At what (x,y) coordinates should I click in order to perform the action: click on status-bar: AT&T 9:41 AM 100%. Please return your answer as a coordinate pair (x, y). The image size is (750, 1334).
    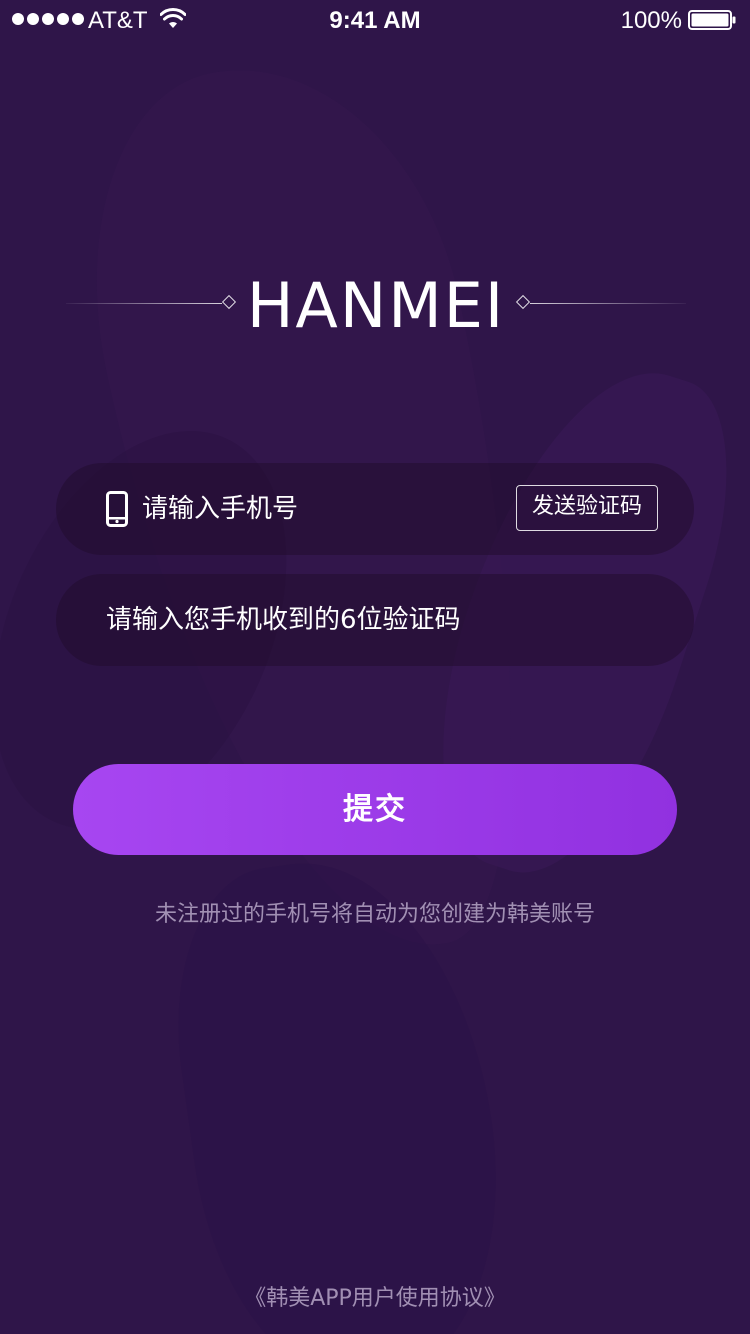
    Looking at the image, I should click on (375, 20).